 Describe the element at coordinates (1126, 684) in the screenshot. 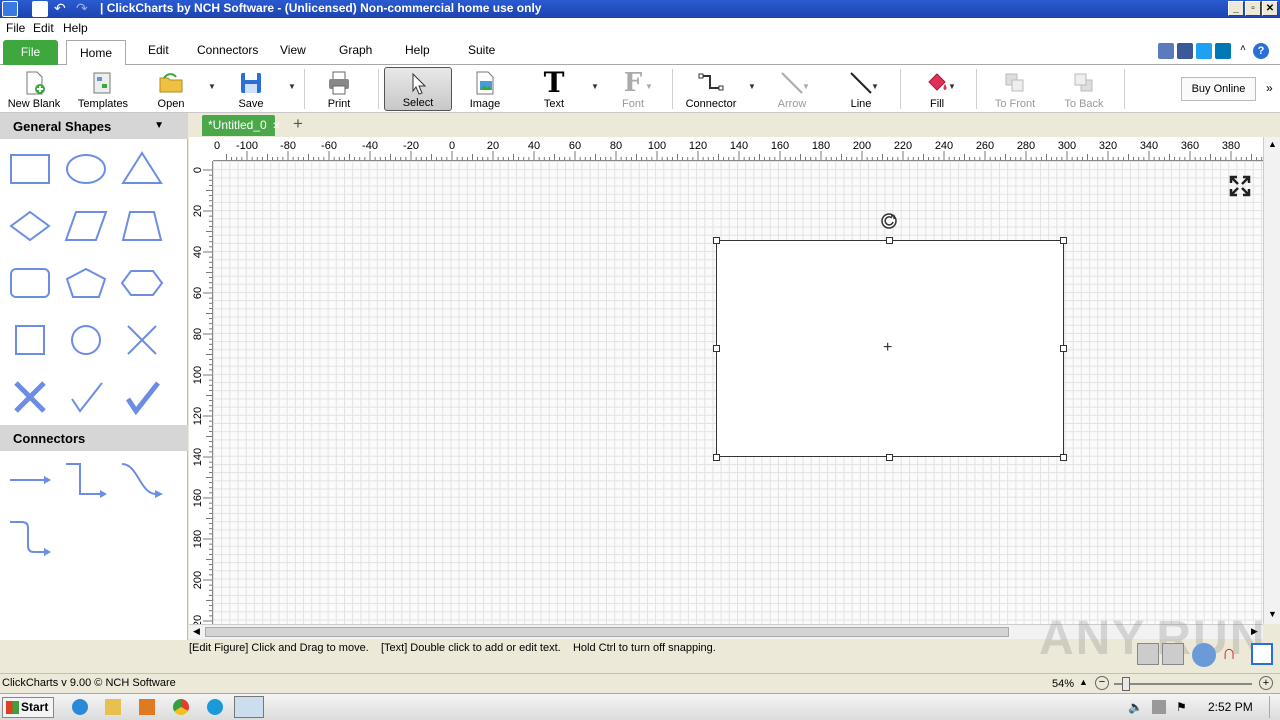

I see `zoom-slider-thumb` at that location.